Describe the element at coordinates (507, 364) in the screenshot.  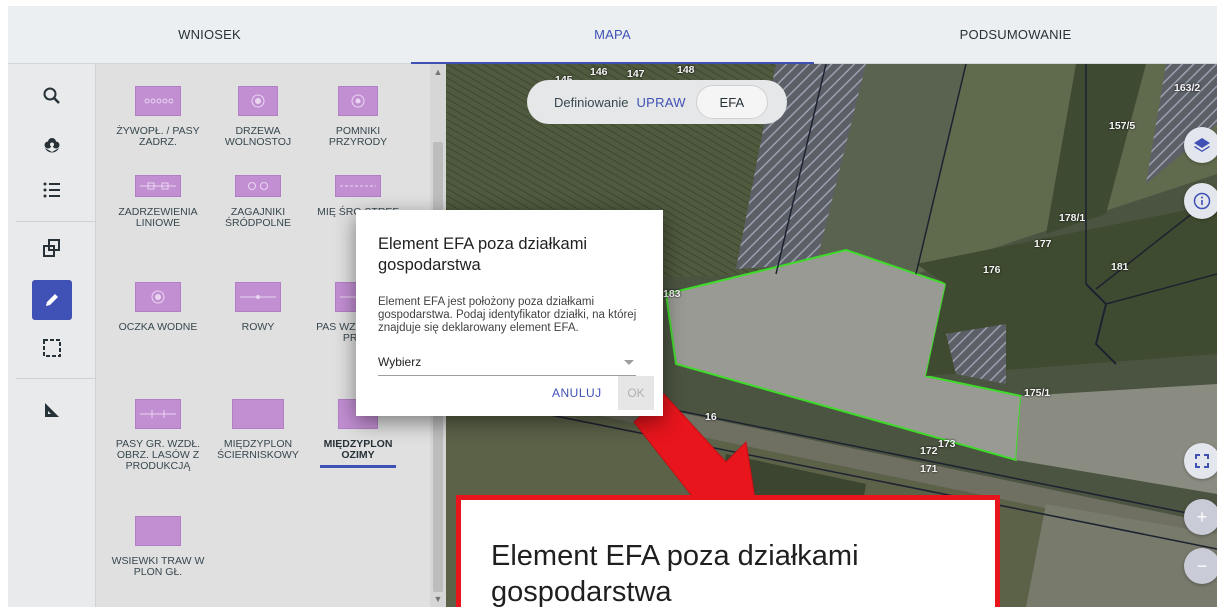
I see `parcel-select: Wybierz` at that location.